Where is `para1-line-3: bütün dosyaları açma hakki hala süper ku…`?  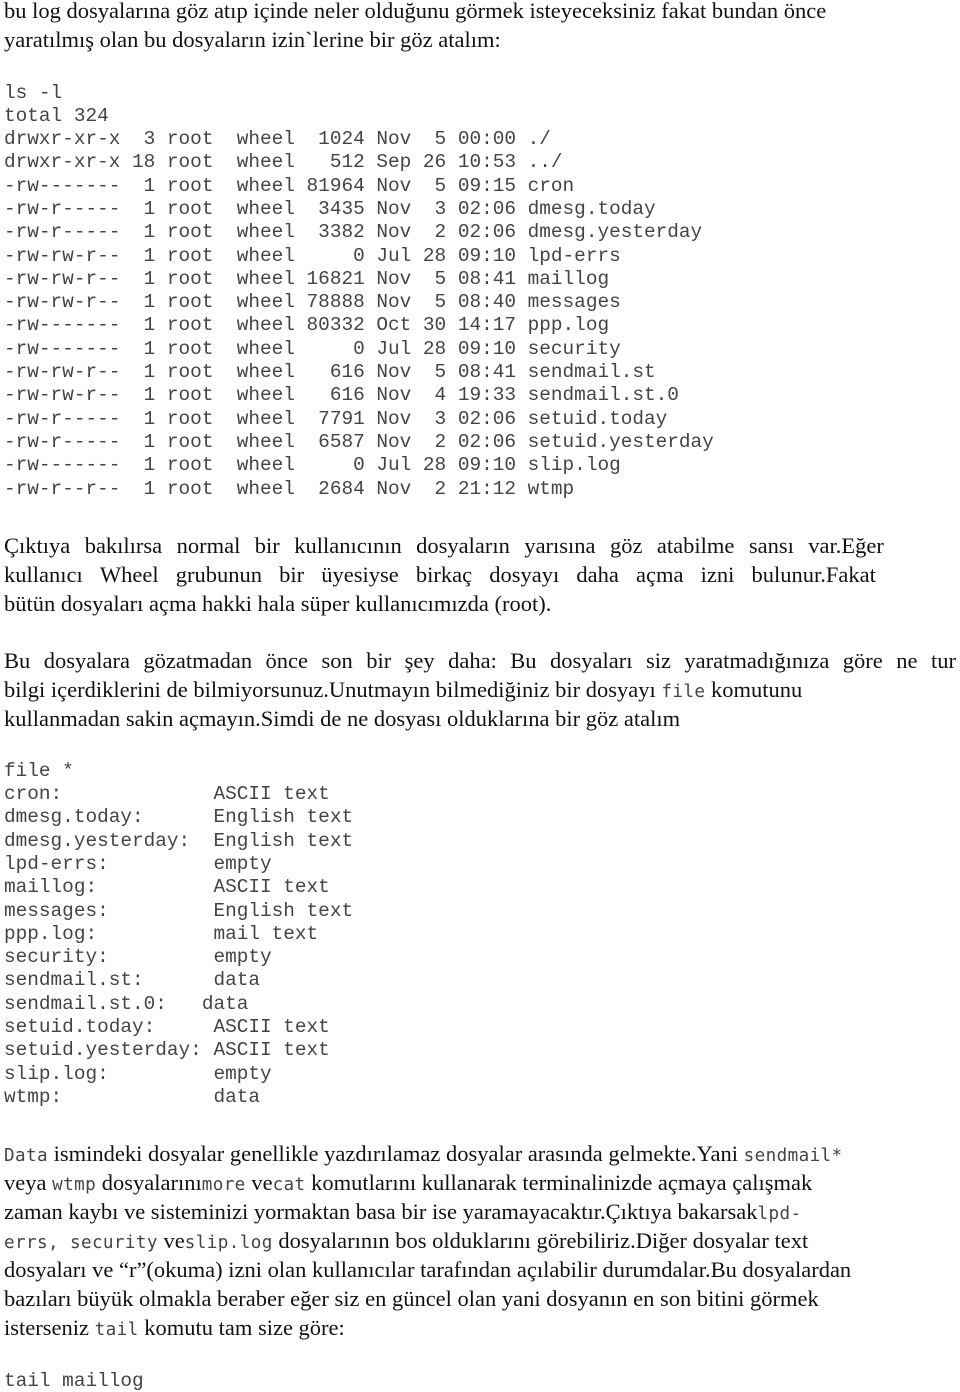 para1-line-3: bütün dosyaları açma hakki hala süper ku… is located at coordinates (278, 603).